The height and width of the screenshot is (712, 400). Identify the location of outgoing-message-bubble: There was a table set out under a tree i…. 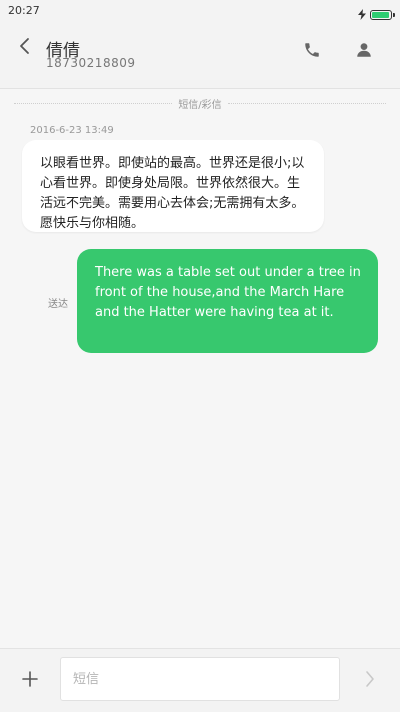
(227, 301).